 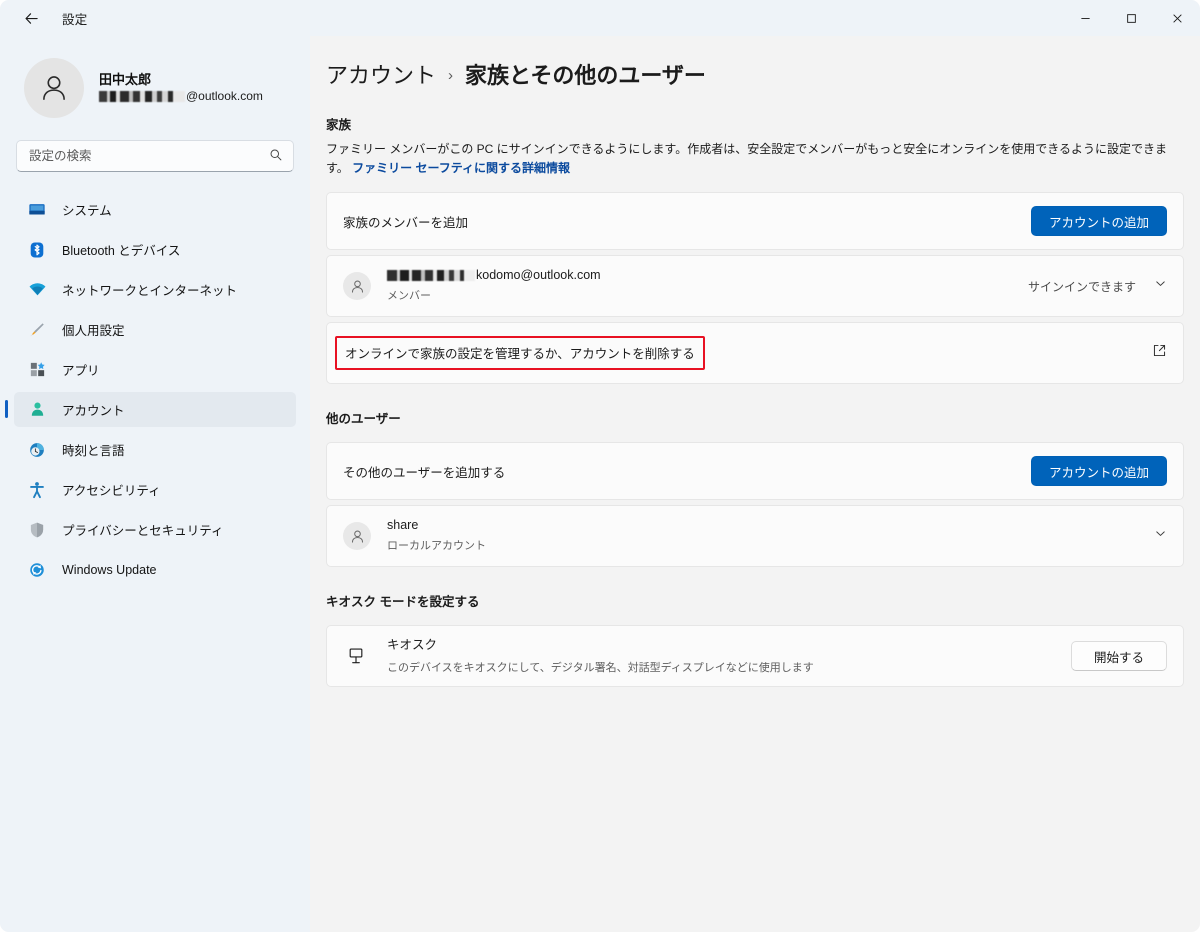 What do you see at coordinates (403, 524) in the screenshot?
I see `other-user-name: share` at bounding box center [403, 524].